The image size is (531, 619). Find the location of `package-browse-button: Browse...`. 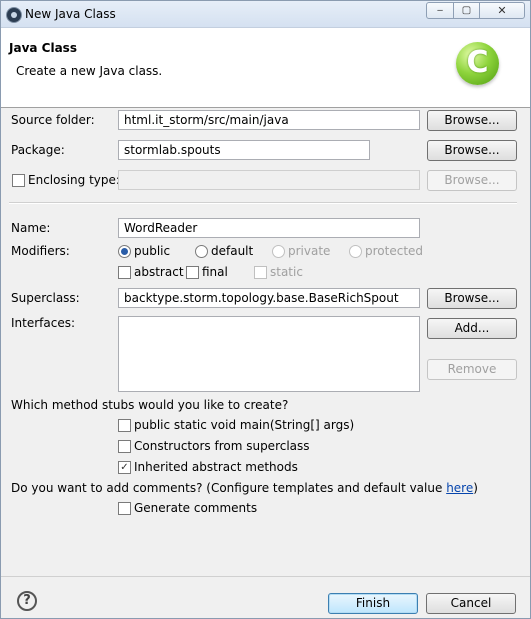

package-browse-button: Browse... is located at coordinates (472, 150).